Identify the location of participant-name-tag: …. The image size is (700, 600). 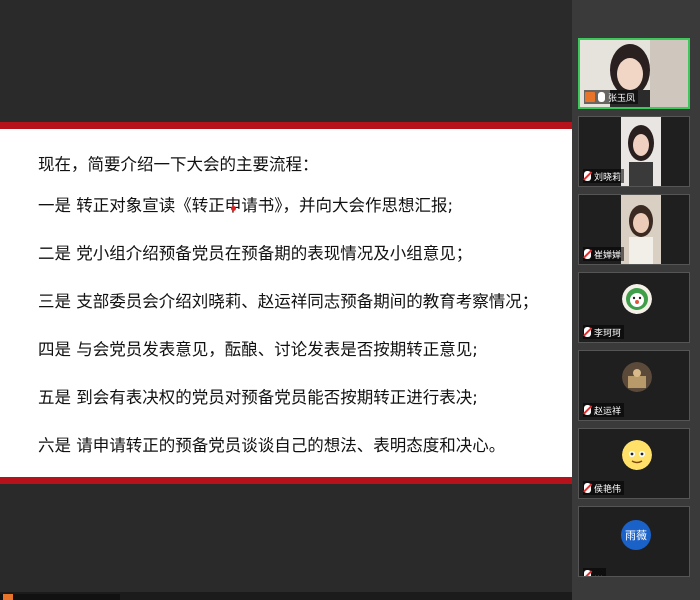
(594, 572).